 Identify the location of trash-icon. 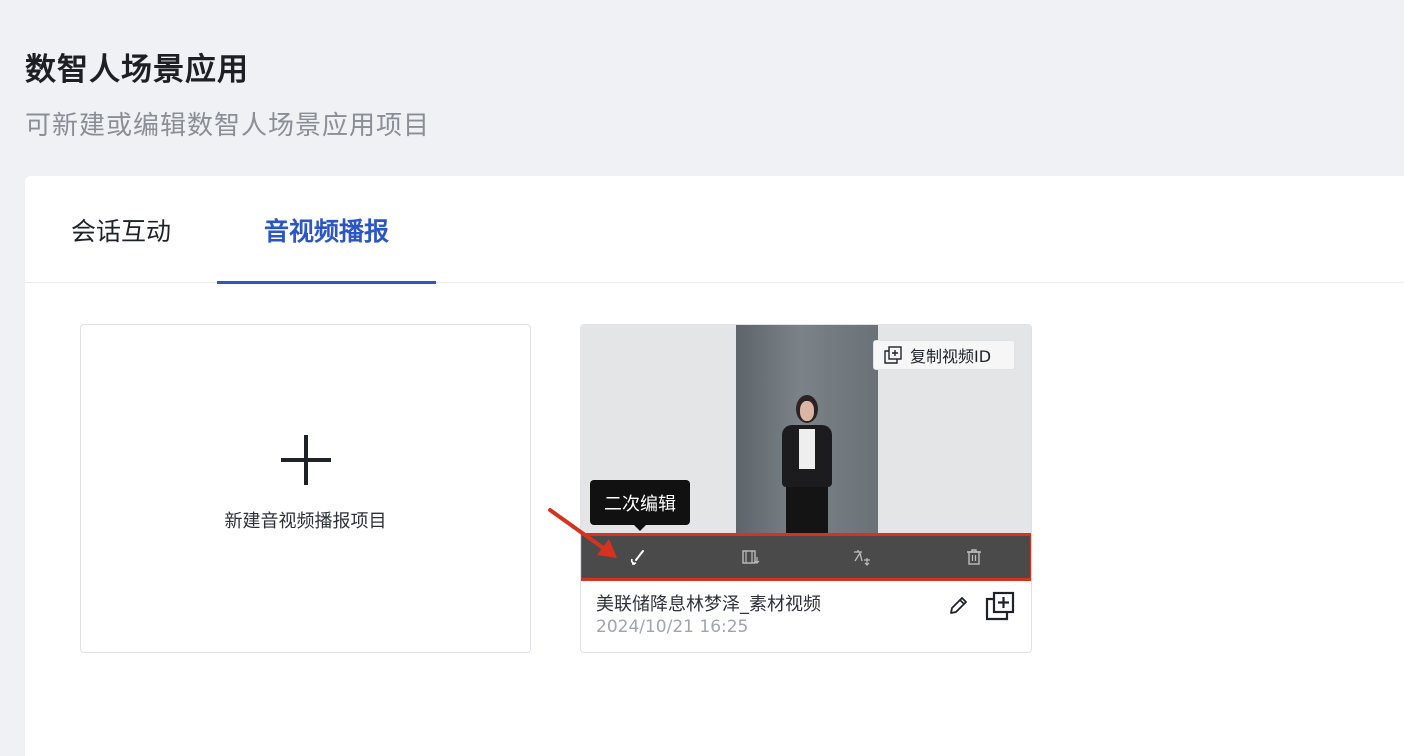
(974, 557).